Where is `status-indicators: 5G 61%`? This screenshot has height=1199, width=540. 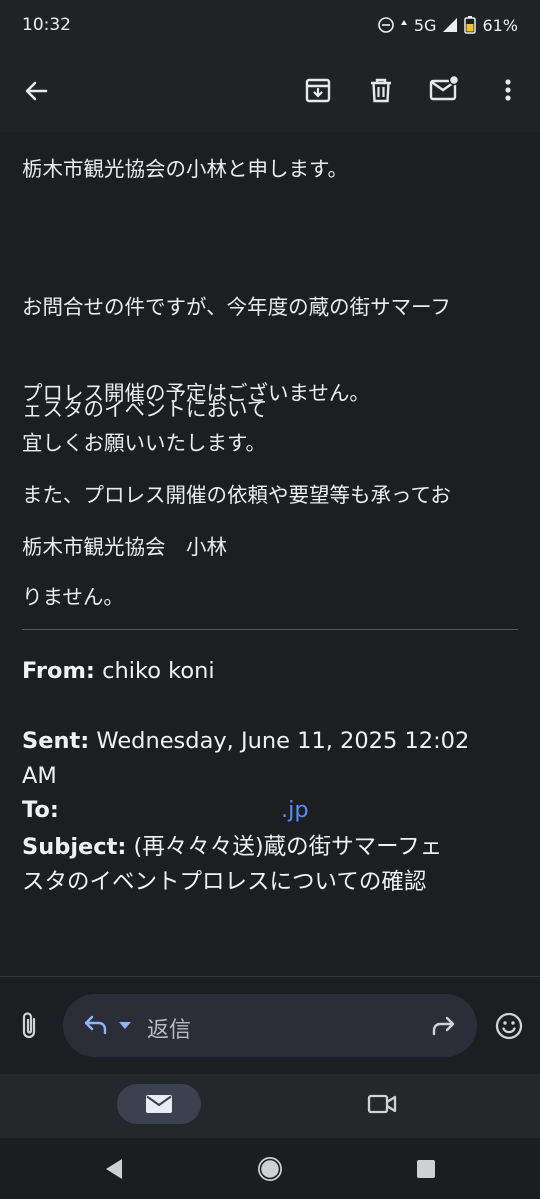 status-indicators: 5G 61% is located at coordinates (448, 25).